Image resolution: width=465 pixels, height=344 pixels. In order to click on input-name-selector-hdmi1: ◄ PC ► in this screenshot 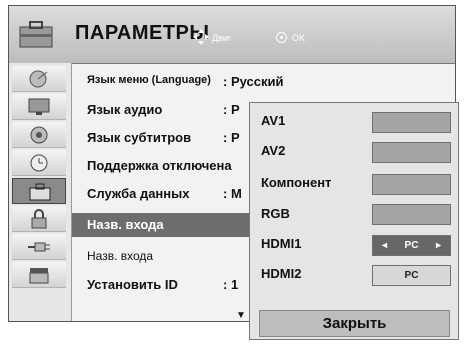, I will do `click(411, 245)`.